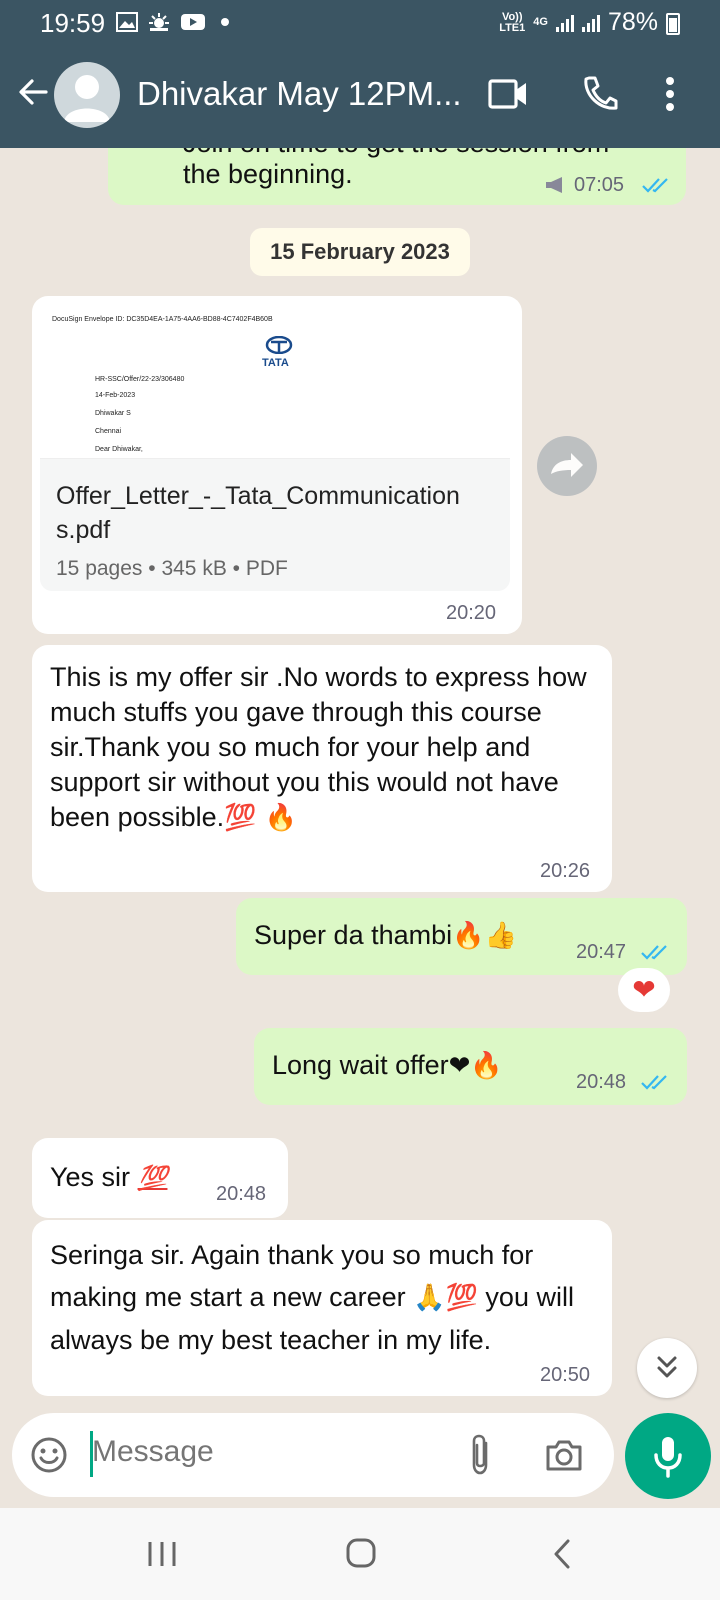 The width and height of the screenshot is (720, 1600). What do you see at coordinates (172, 22) in the screenshot?
I see `status-notification-icons` at bounding box center [172, 22].